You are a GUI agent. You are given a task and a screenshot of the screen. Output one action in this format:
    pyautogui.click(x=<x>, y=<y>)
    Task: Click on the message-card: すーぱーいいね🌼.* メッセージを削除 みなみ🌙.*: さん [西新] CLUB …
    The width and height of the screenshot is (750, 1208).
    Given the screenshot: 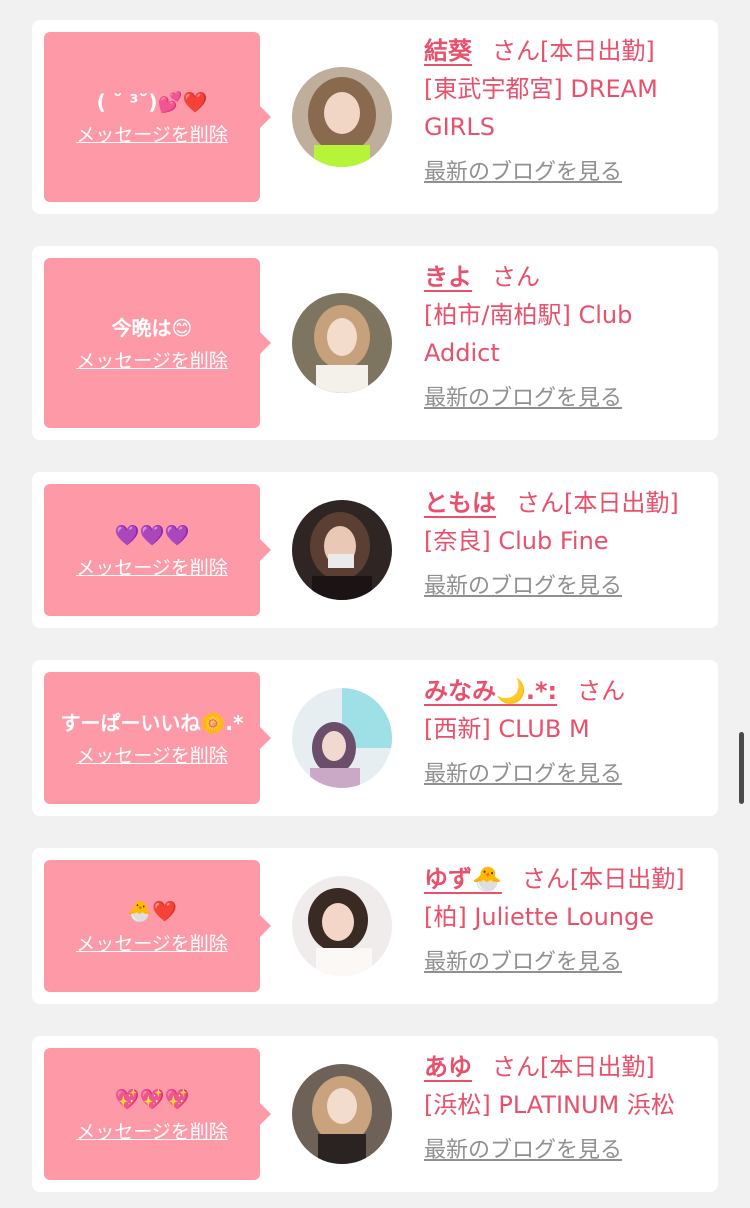 What is the action you would take?
    pyautogui.click(x=375, y=738)
    